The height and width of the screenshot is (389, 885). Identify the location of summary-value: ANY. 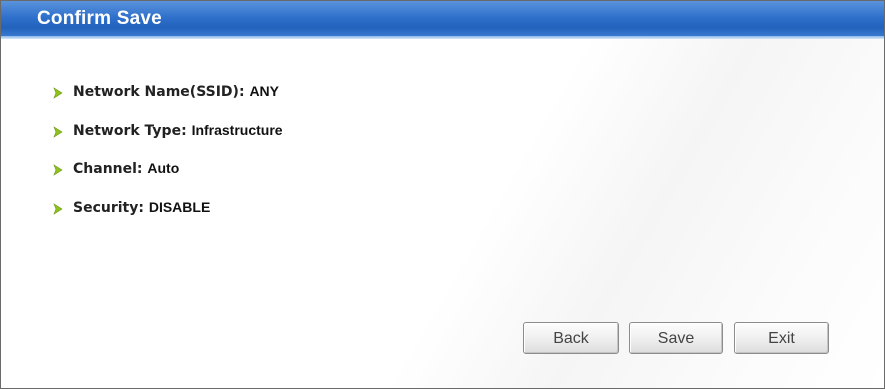
(264, 91).